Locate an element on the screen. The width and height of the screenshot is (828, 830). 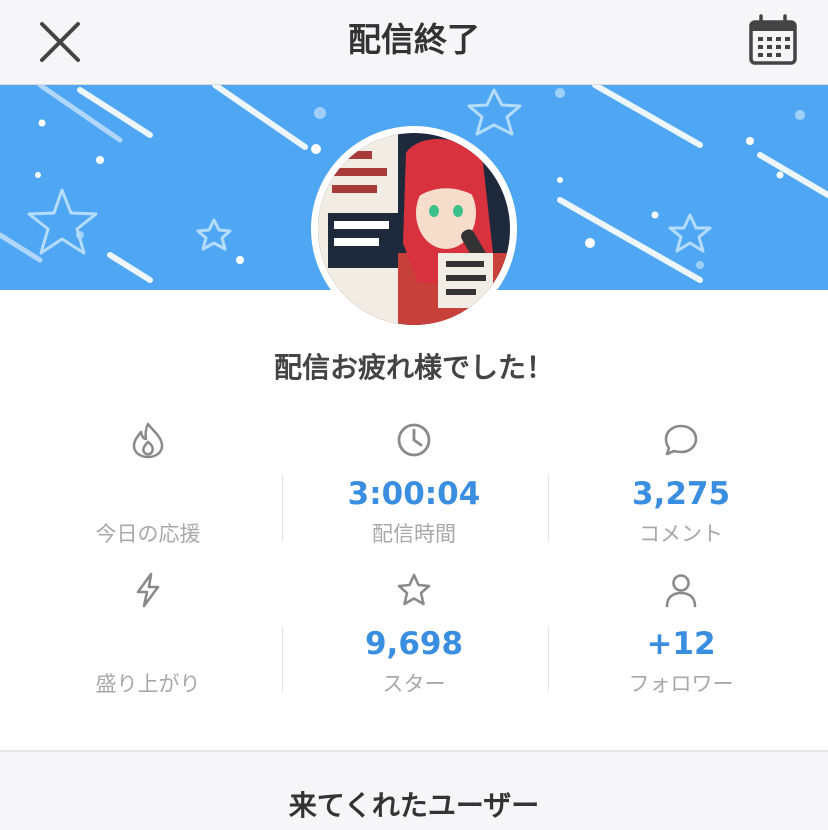
stat-label: スター is located at coordinates (414, 684).